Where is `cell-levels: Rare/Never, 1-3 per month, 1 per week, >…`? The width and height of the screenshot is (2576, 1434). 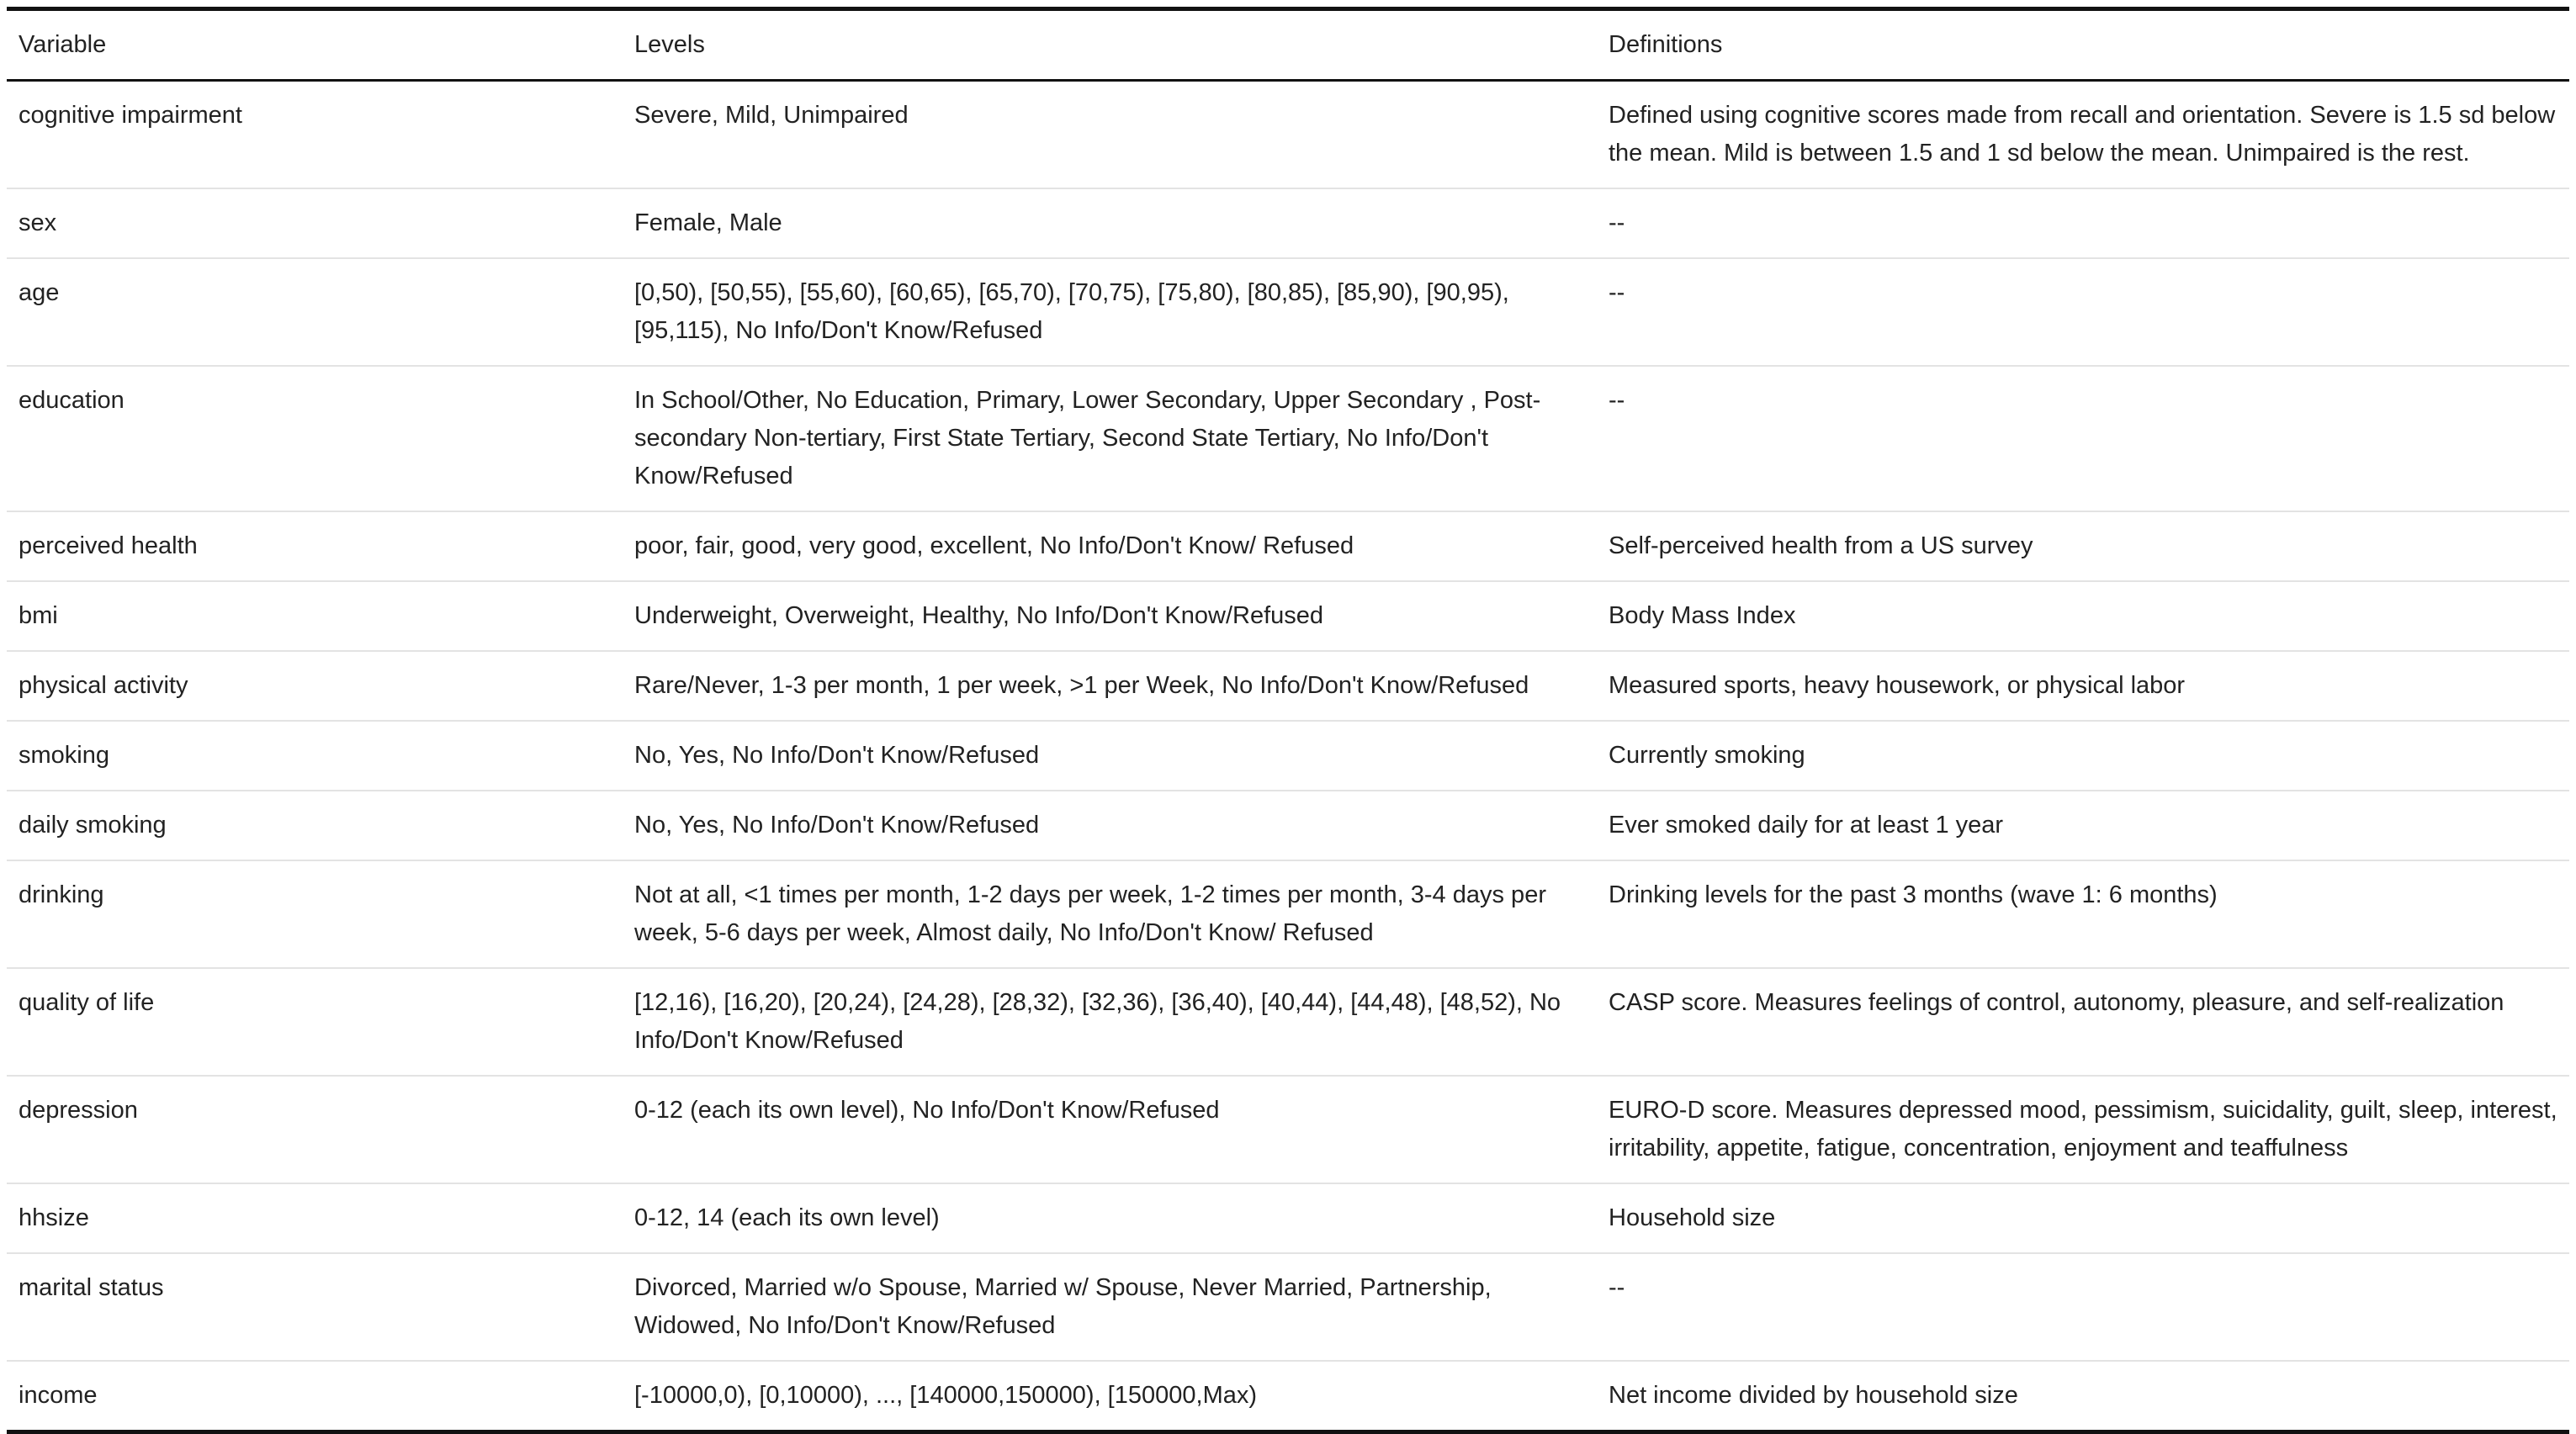
cell-levels: Rare/Never, 1-3 per month, 1 per week, >… is located at coordinates (1081, 685).